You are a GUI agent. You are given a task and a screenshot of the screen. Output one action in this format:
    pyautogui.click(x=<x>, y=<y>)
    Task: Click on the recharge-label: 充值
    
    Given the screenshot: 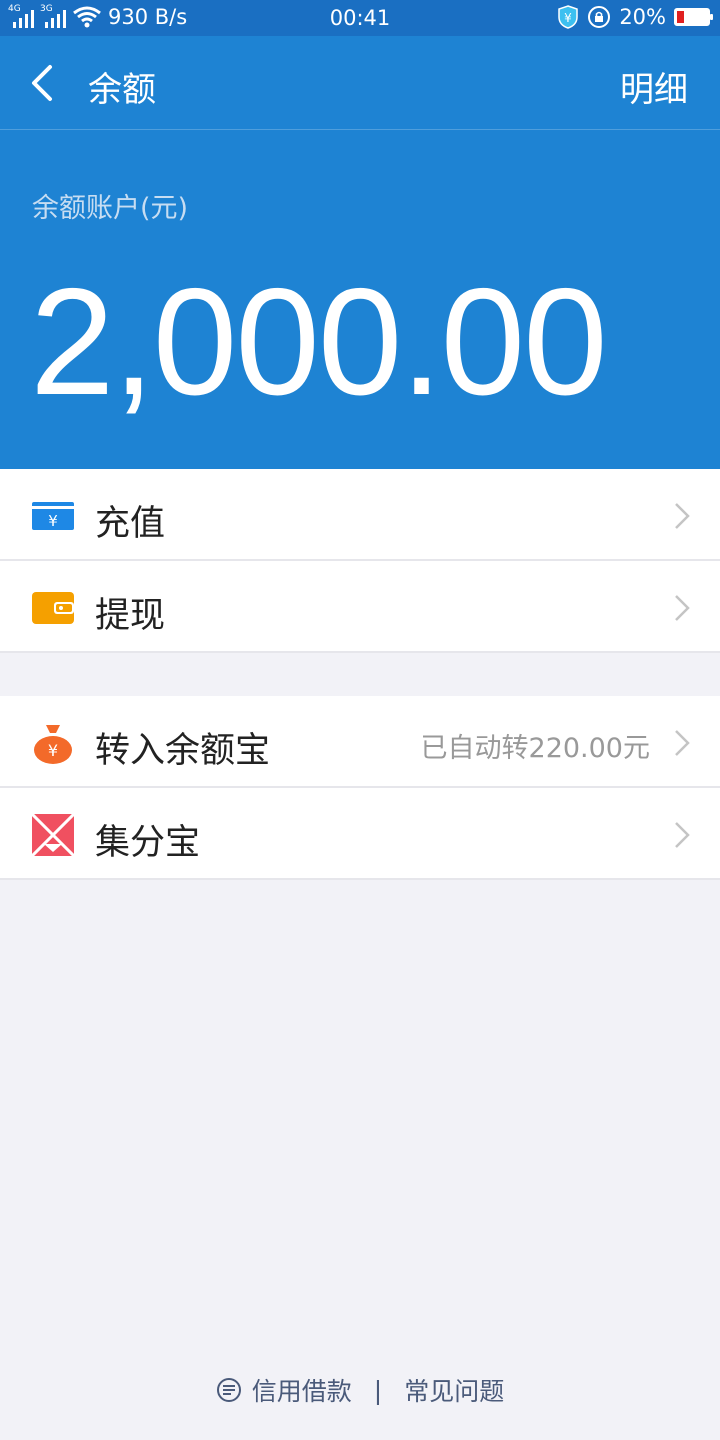 What is the action you would take?
    pyautogui.click(x=130, y=524)
    